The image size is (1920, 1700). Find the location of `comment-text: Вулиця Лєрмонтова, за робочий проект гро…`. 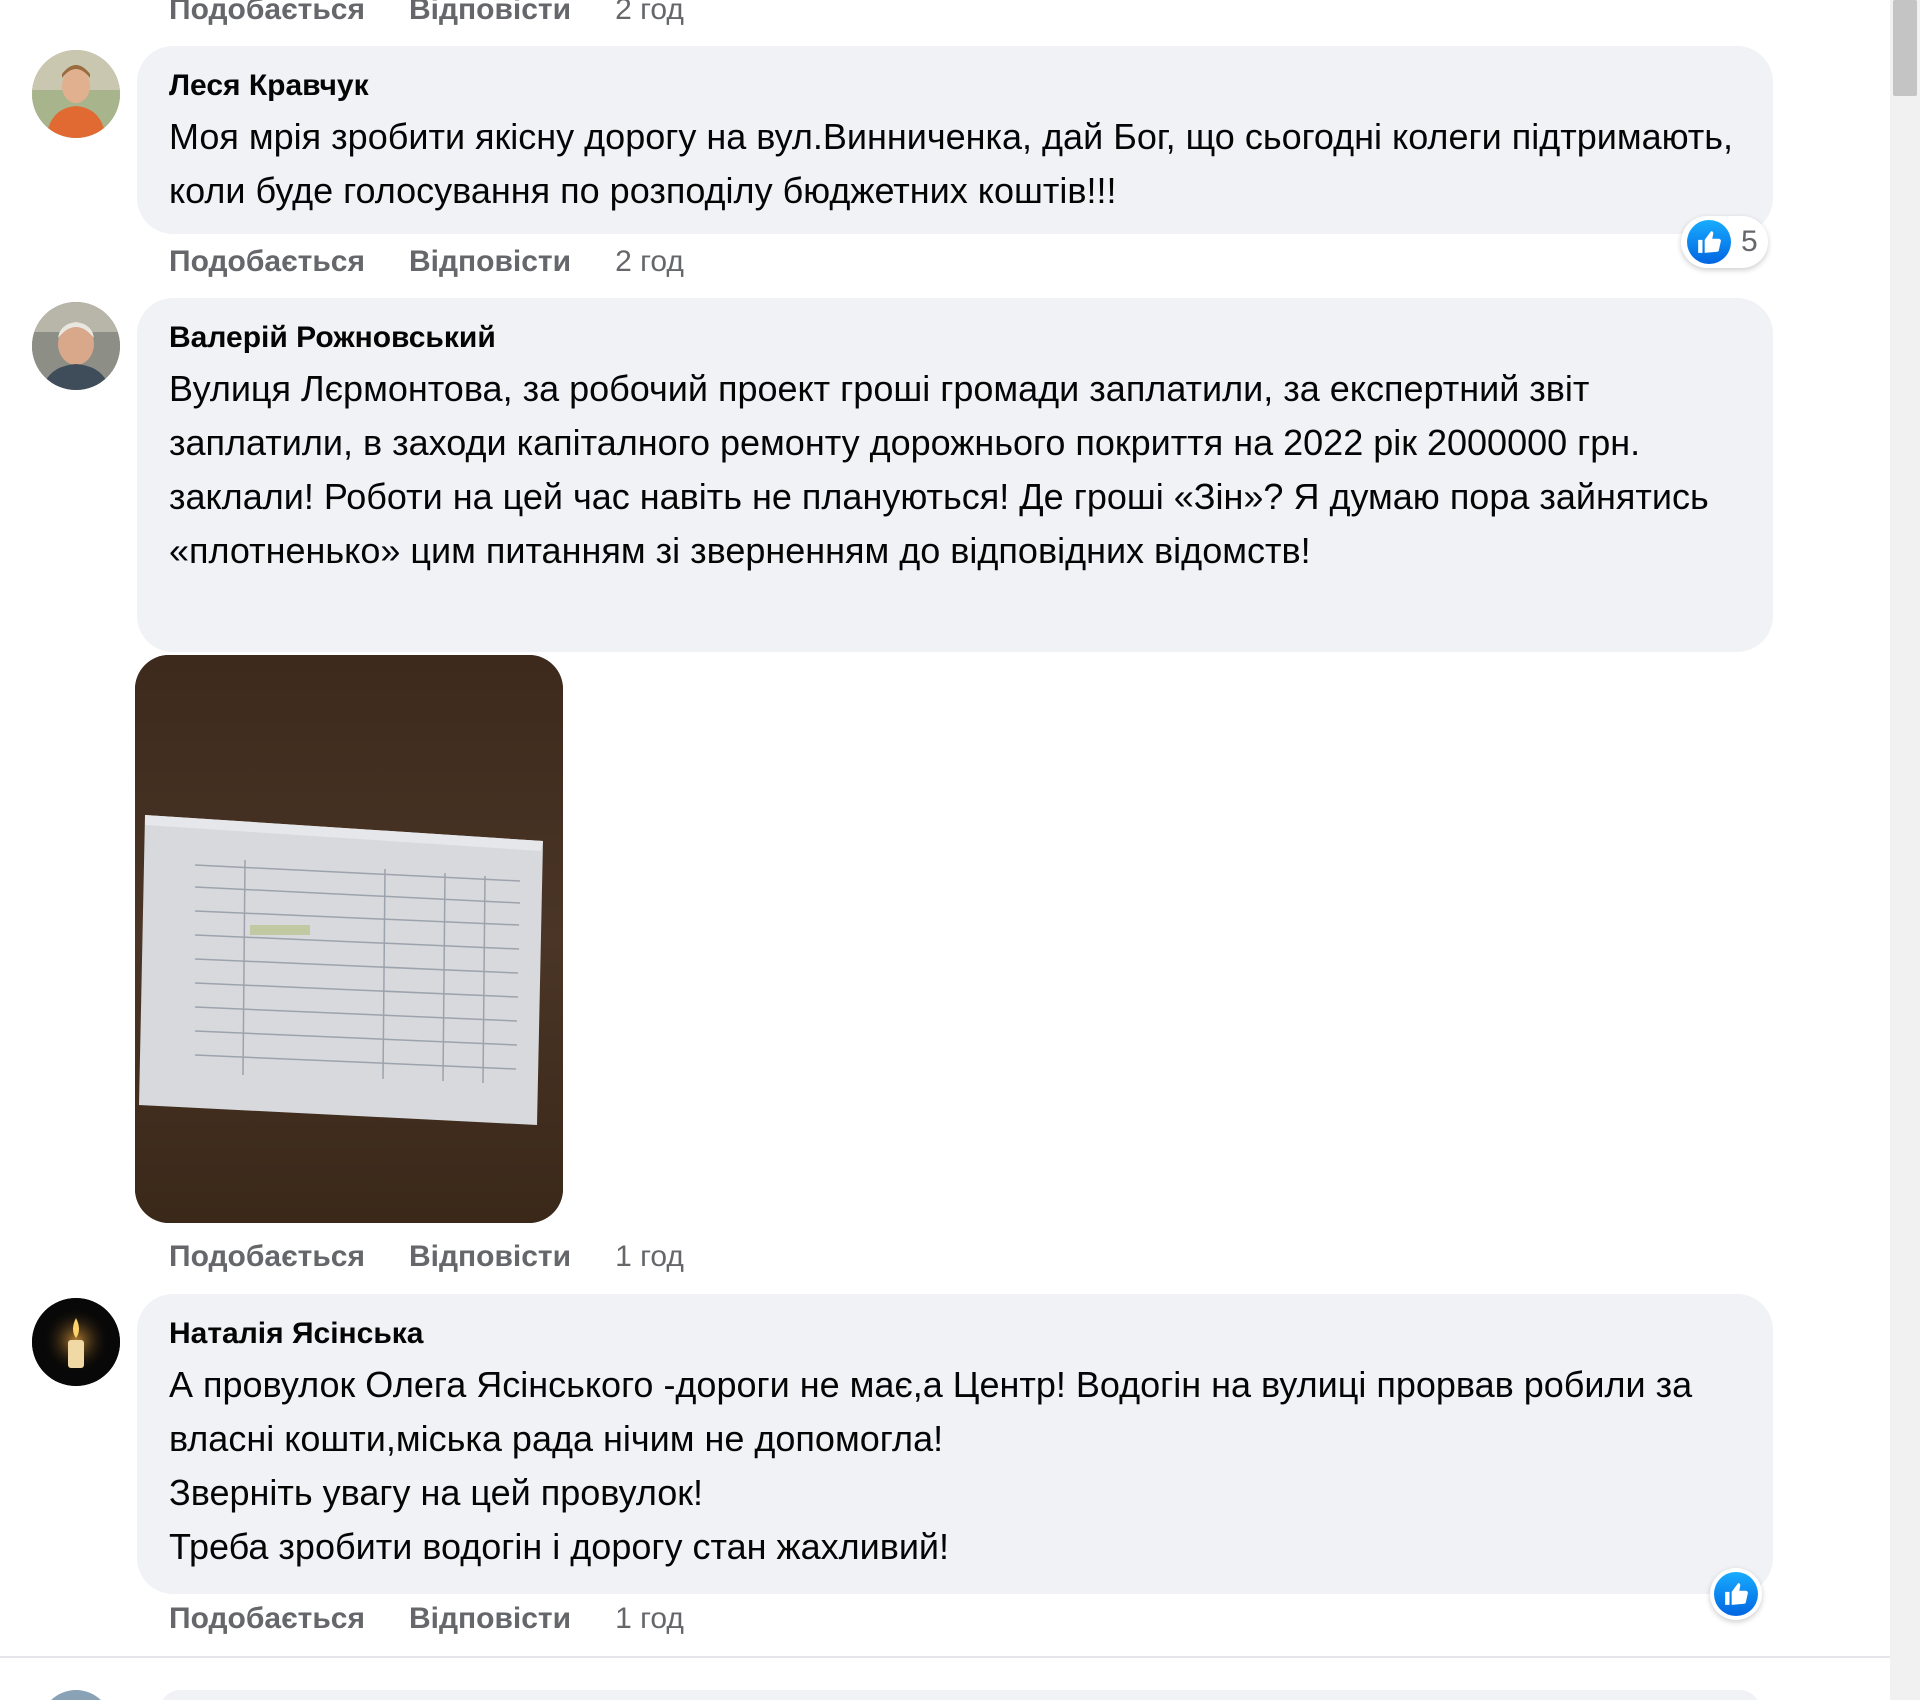

comment-text: Вулиця Лєрмонтова, за робочий проект гро… is located at coordinates (944, 469).